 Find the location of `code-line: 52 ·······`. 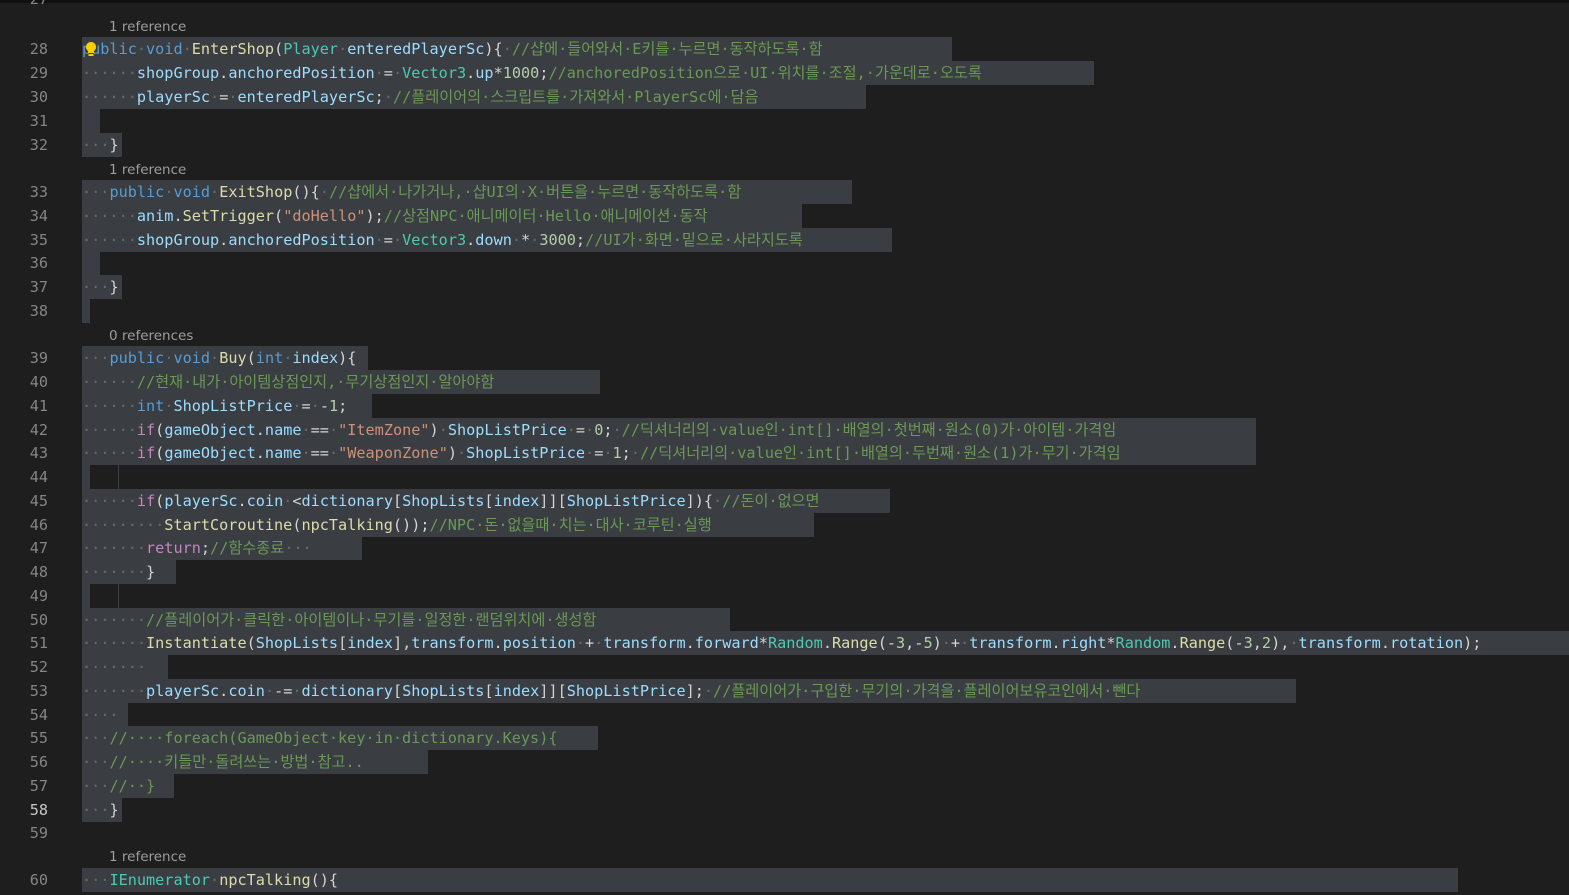

code-line: 52 ······· is located at coordinates (784, 667).